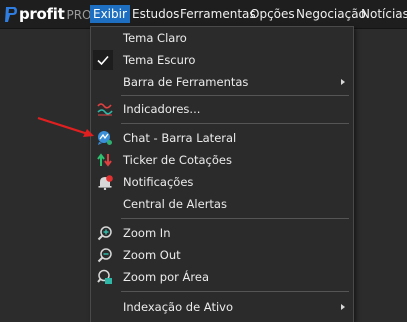 This screenshot has width=407, height=322. I want to click on menu-item-zoom-in: Zoom In, so click(222, 233).